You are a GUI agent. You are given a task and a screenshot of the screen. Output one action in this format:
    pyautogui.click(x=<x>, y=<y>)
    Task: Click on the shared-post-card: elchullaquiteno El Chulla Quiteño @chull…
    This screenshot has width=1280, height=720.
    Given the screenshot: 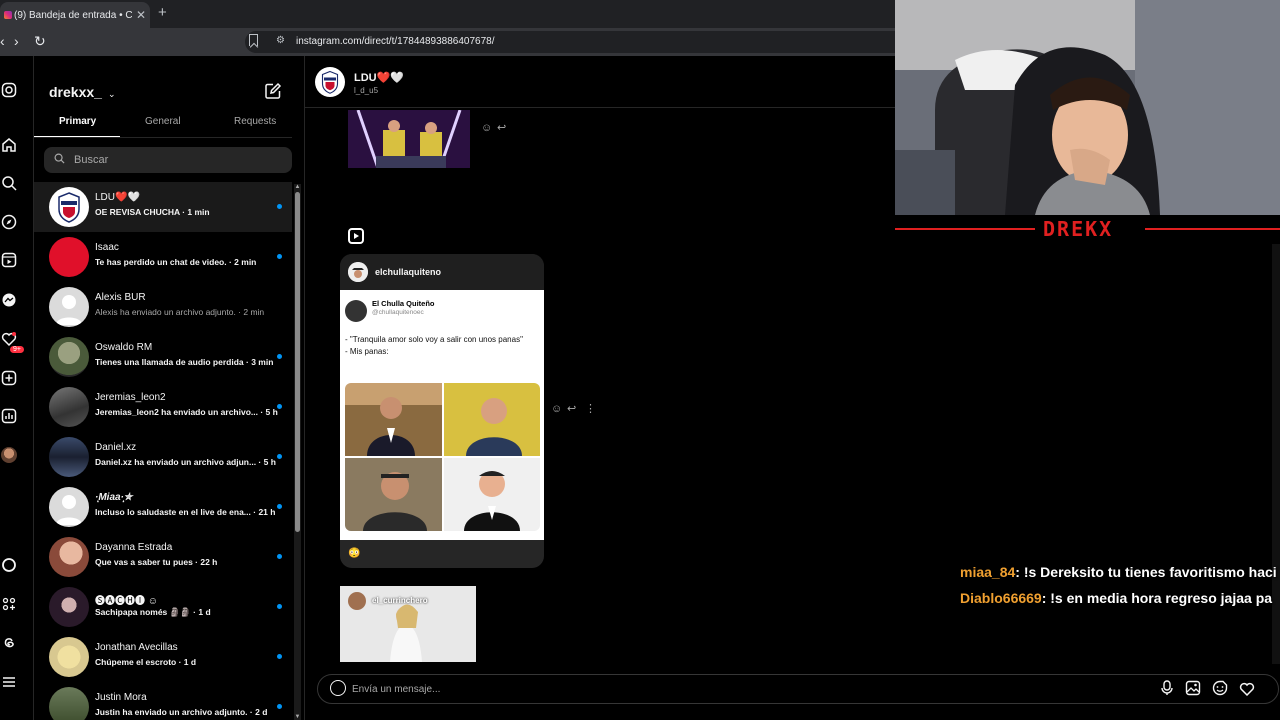 What is the action you would take?
    pyautogui.click(x=442, y=411)
    